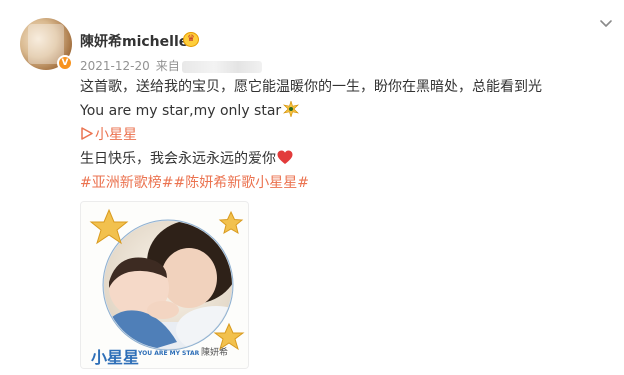 Image resolution: width=624 pixels, height=375 pixels. Describe the element at coordinates (181, 111) in the screenshot. I see `post-text-line-2-text: You are my star,my only star` at that location.